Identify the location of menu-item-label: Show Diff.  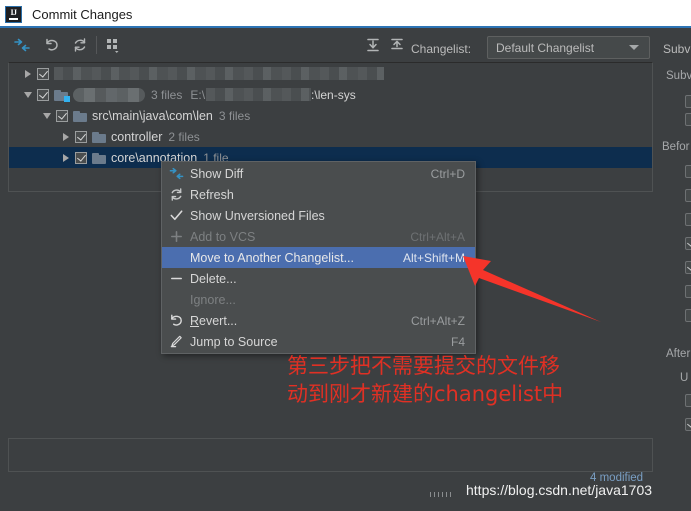
(217, 173).